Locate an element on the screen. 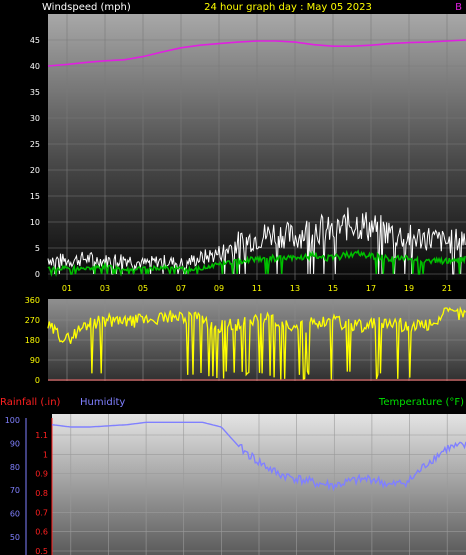 This screenshot has height=555, width=466. wind-y-tick-label: 10 is located at coordinates (35, 222).